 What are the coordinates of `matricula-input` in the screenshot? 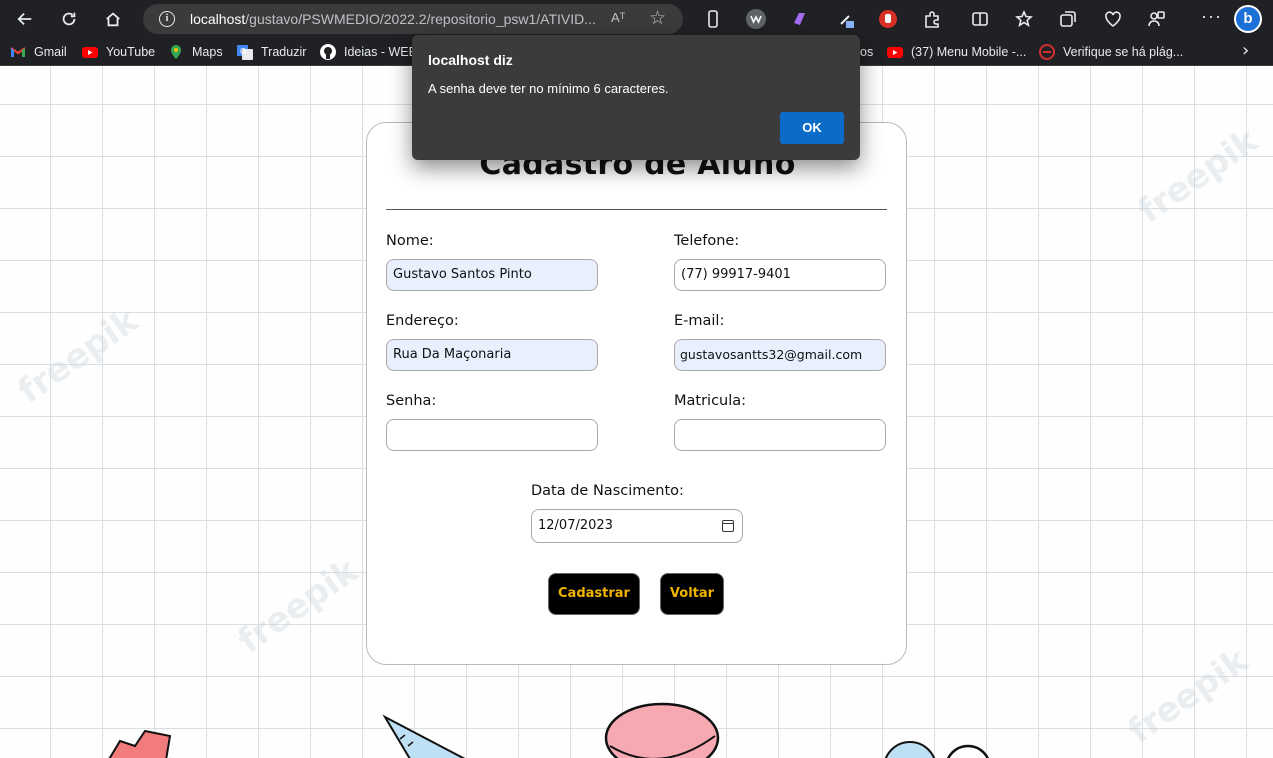 It's located at (780, 435).